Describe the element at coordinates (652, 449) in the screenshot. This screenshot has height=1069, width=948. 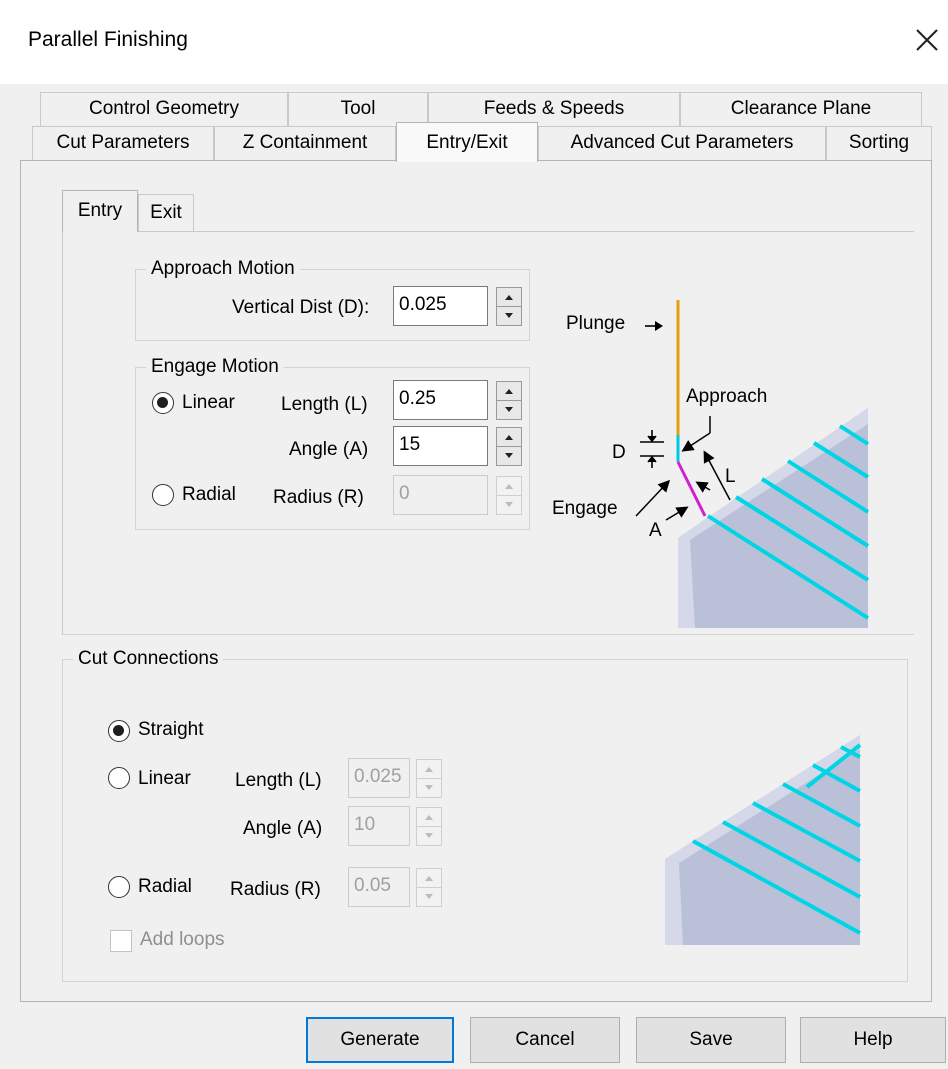
I see `d-dimension-icon` at that location.